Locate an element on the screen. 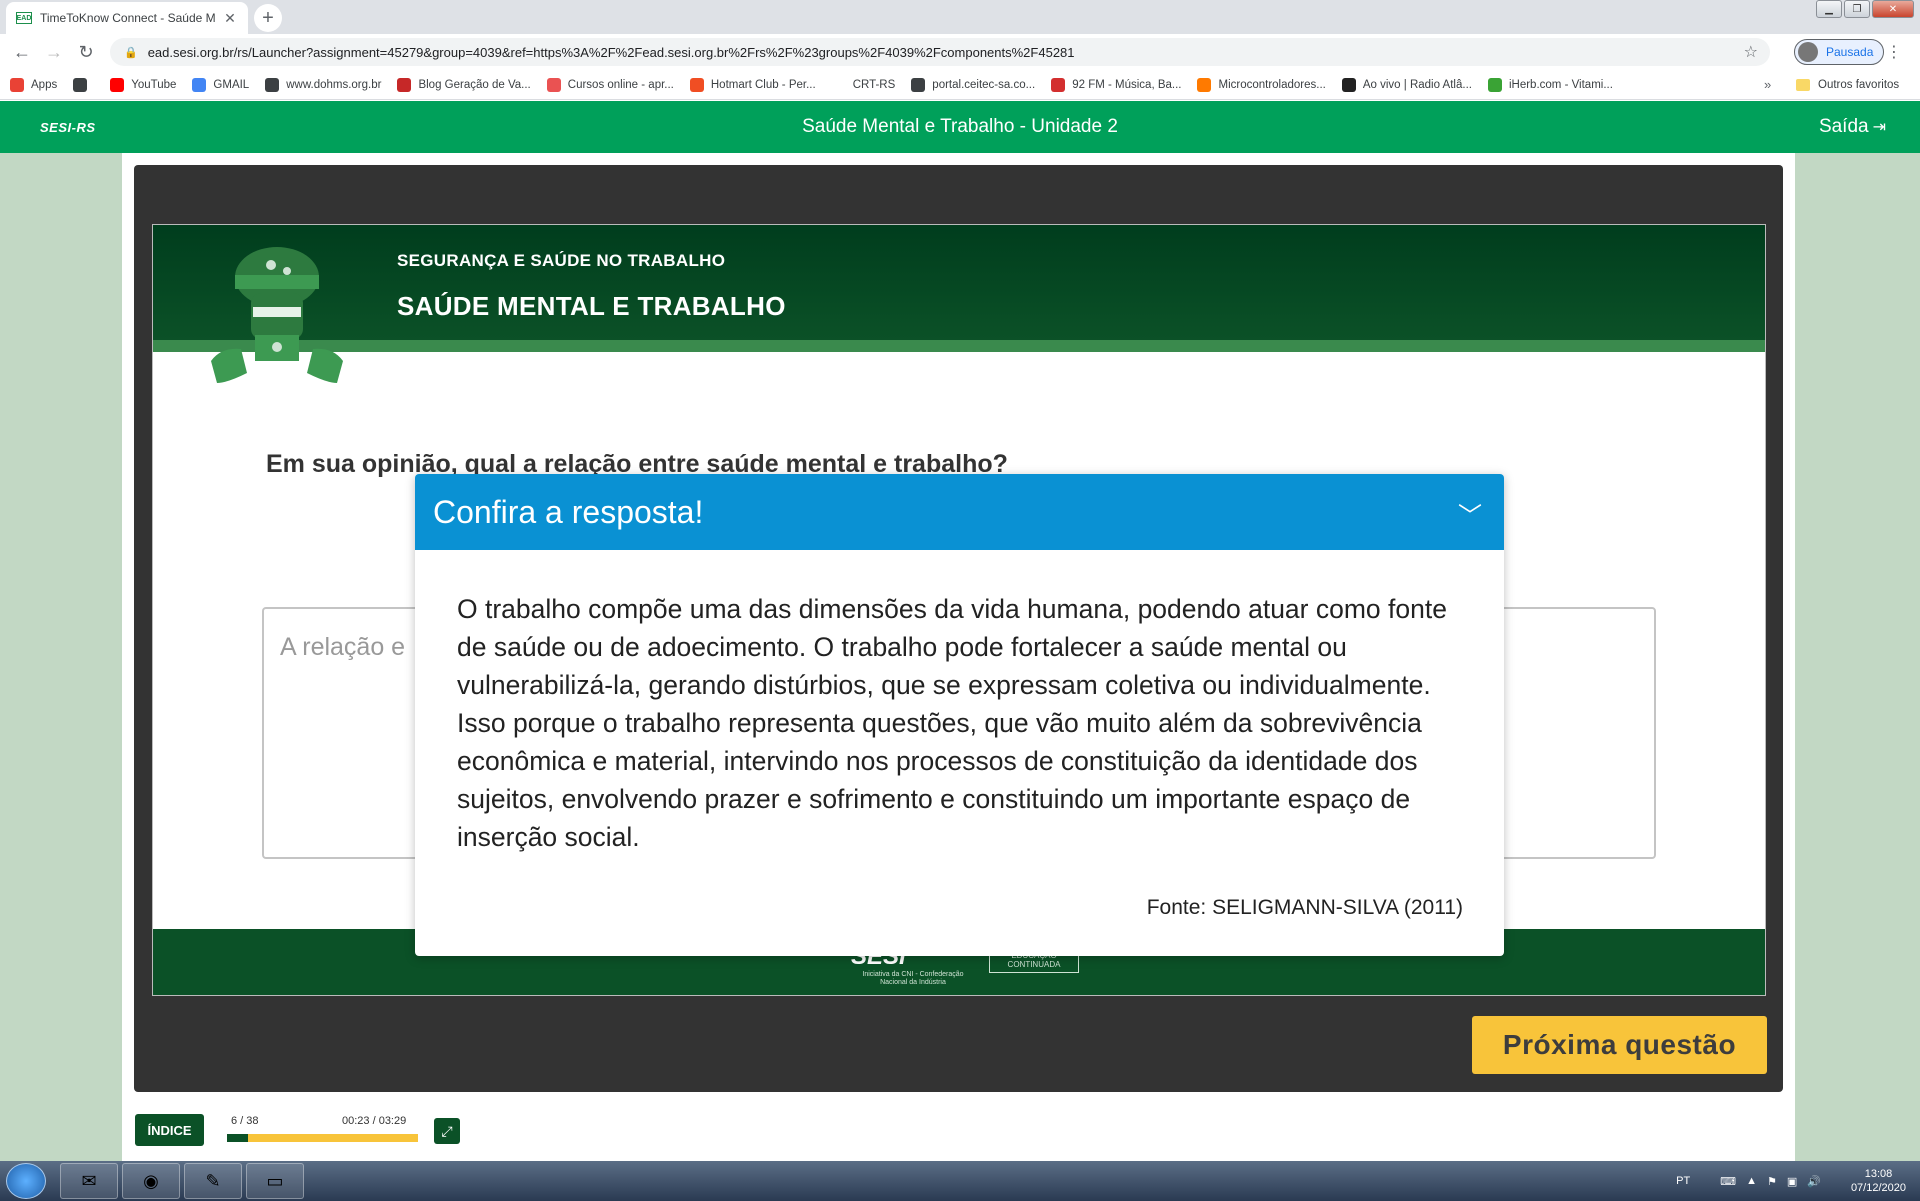 Image resolution: width=1920 pixels, height=1201 pixels. banner-subtitle: SEGURANÇA E SAÚDE NO TRABALHO is located at coordinates (561, 260).